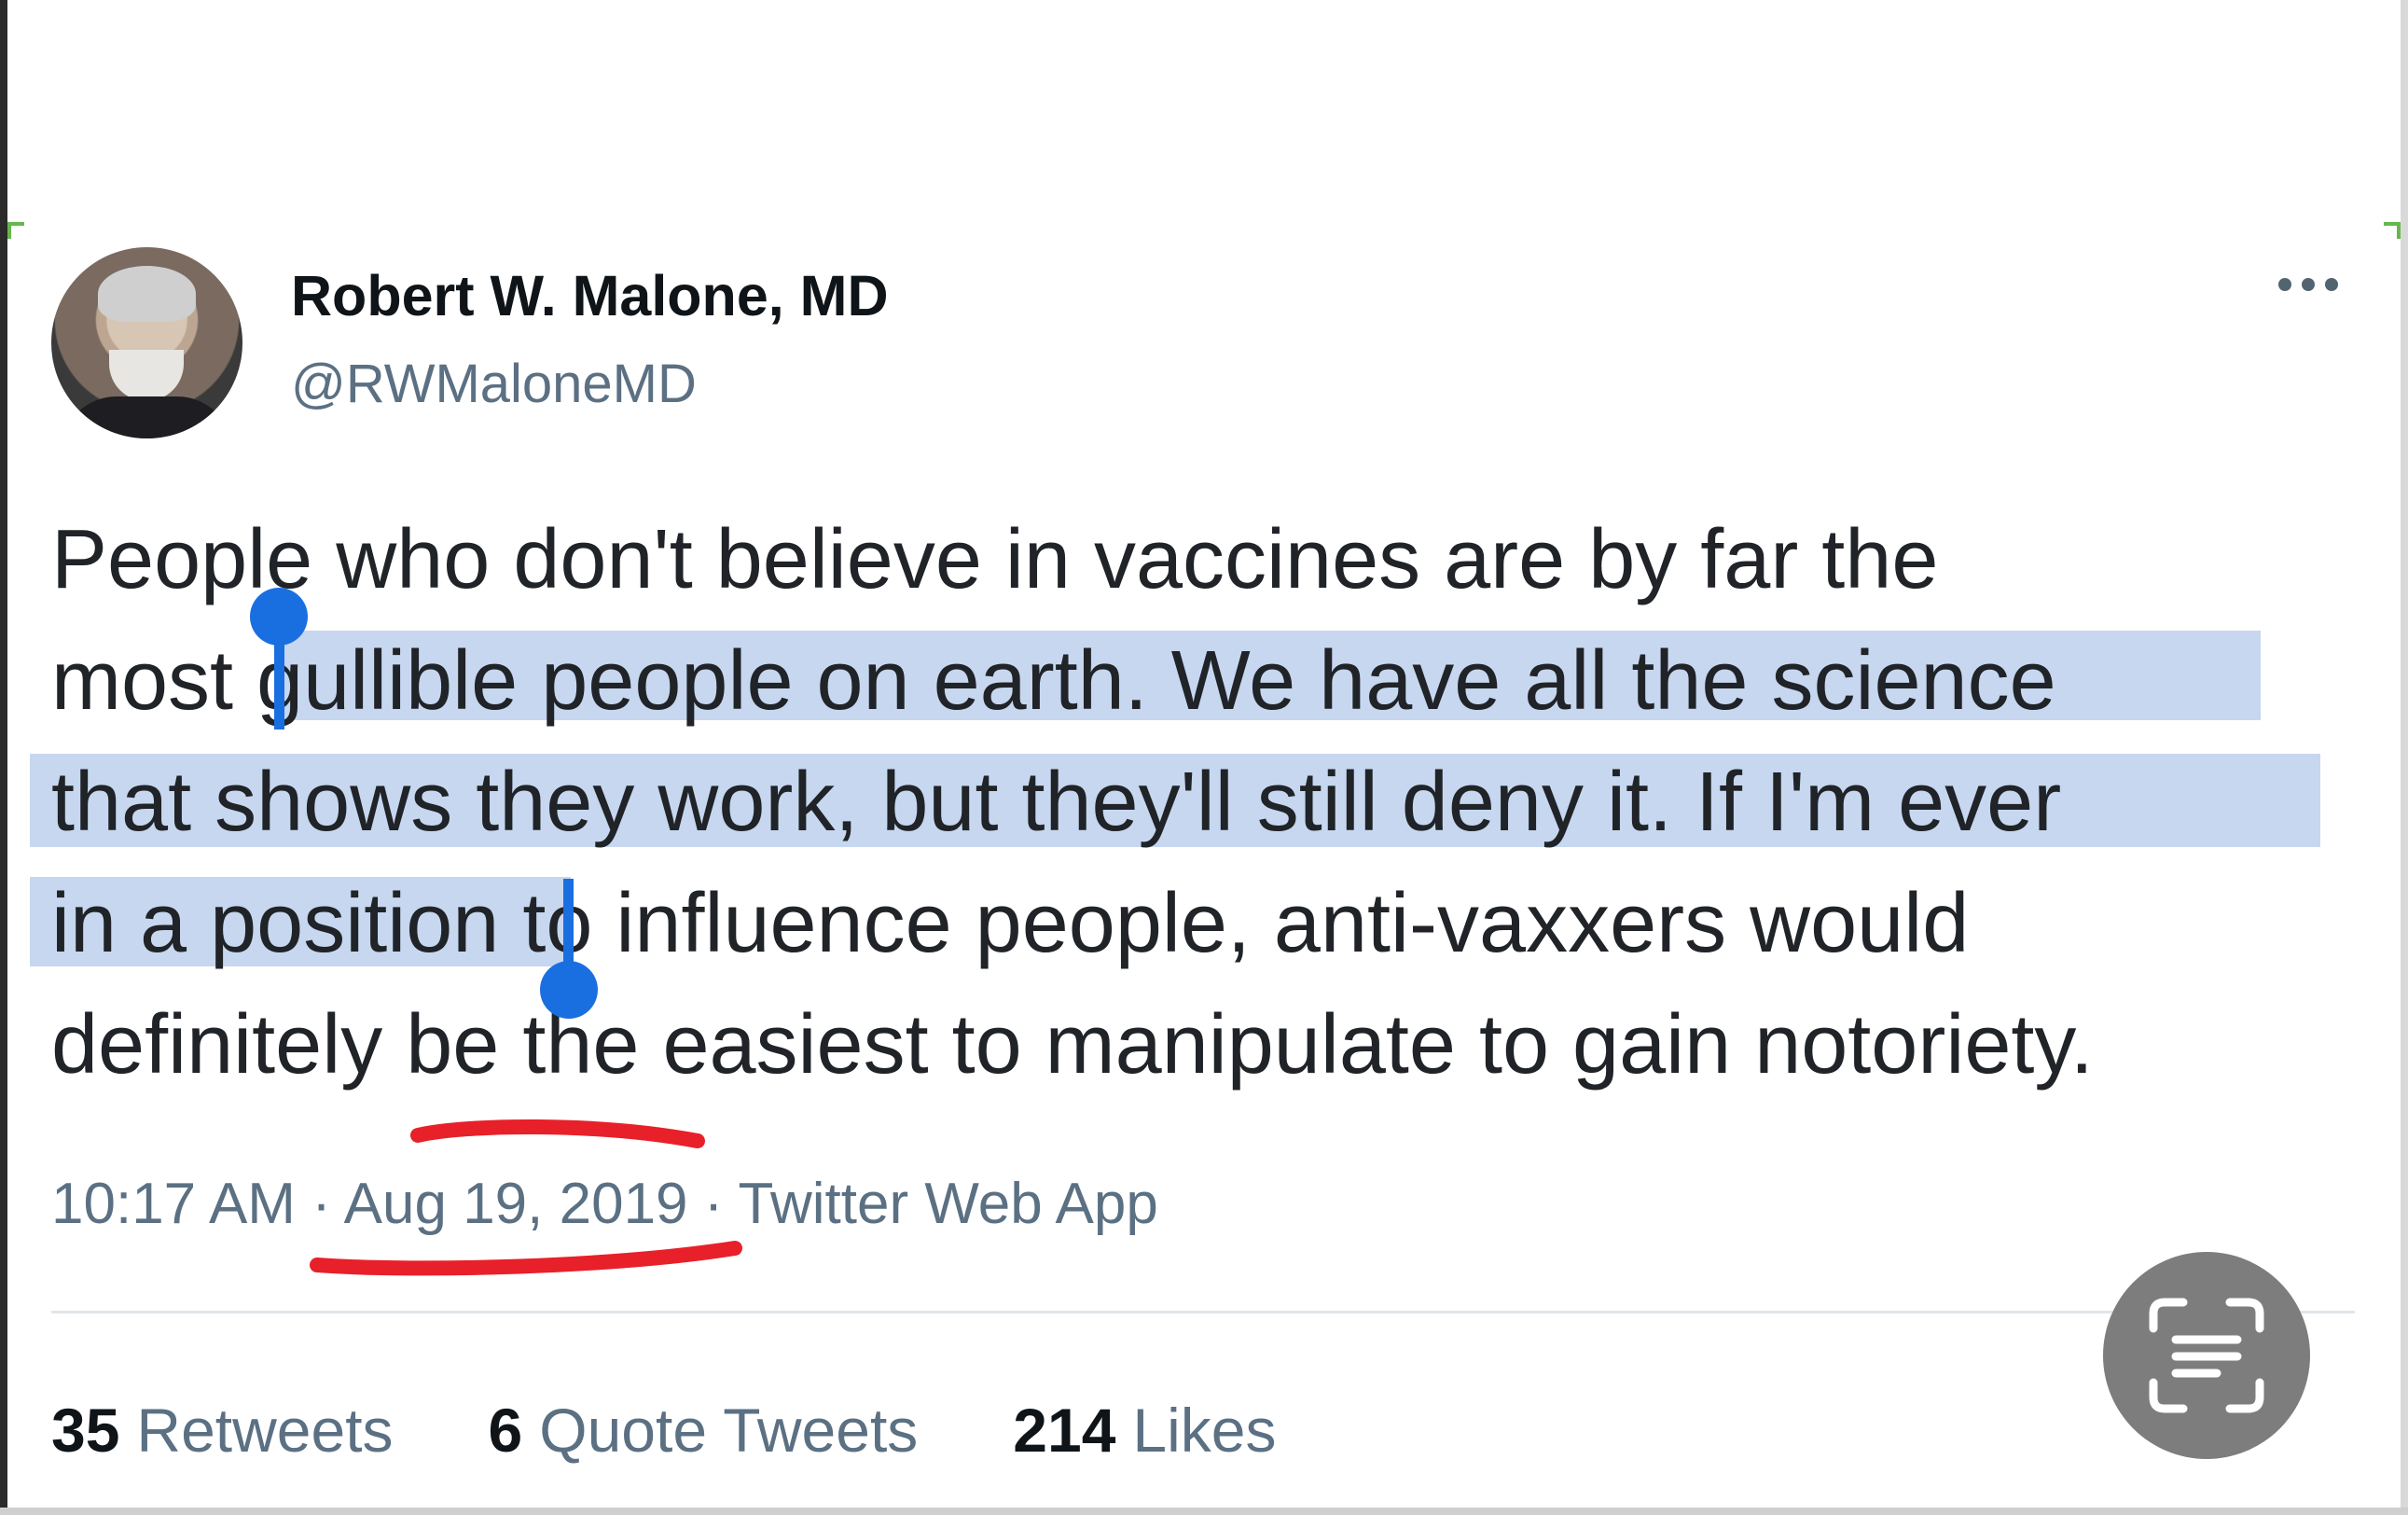 The height and width of the screenshot is (1515, 2408). Describe the element at coordinates (2404, 757) in the screenshot. I see `screen-edge-right` at that location.